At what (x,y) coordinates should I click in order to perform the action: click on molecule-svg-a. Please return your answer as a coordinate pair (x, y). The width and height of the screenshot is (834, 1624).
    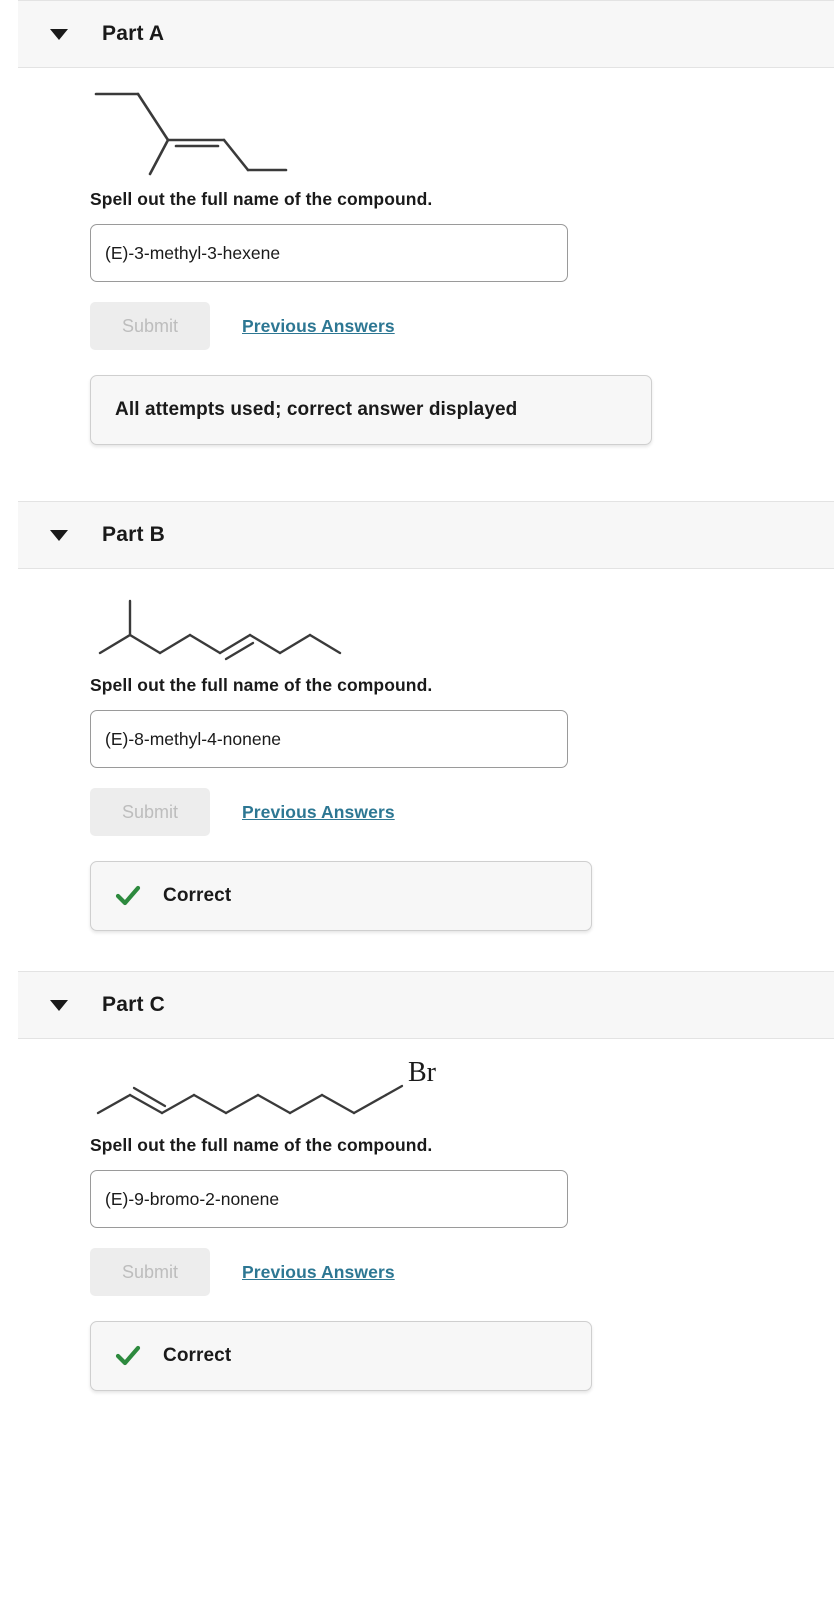
    Looking at the image, I should click on (191, 134).